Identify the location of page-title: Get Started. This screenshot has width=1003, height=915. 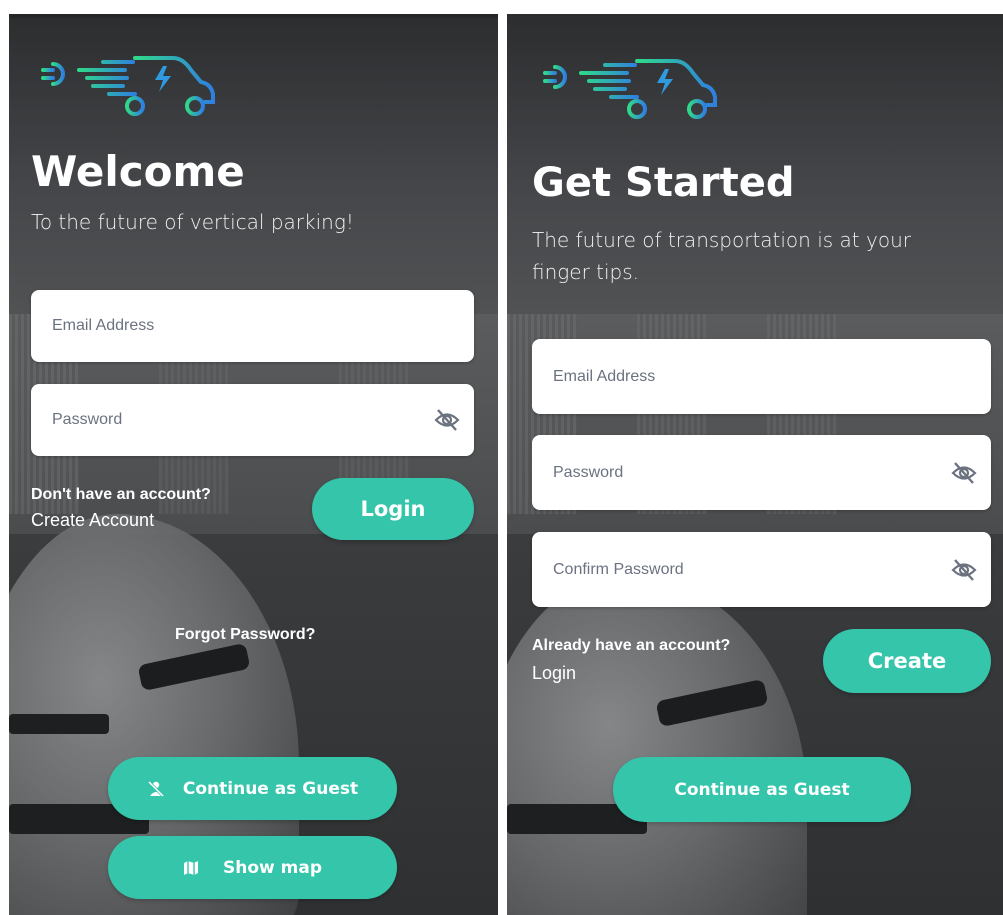
(663, 183).